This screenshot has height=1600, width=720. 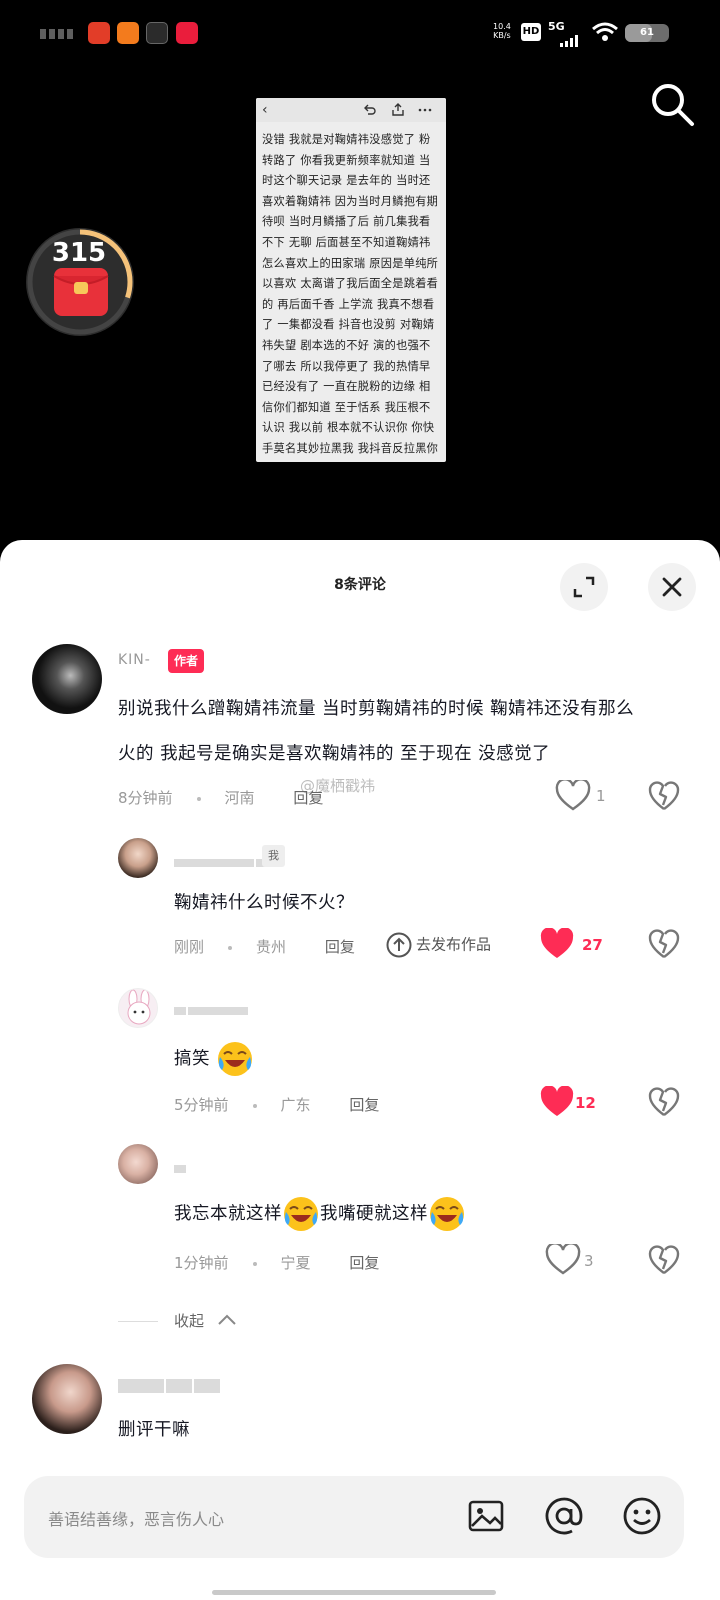 What do you see at coordinates (570, 37) in the screenshot?
I see `signal-icon` at bounding box center [570, 37].